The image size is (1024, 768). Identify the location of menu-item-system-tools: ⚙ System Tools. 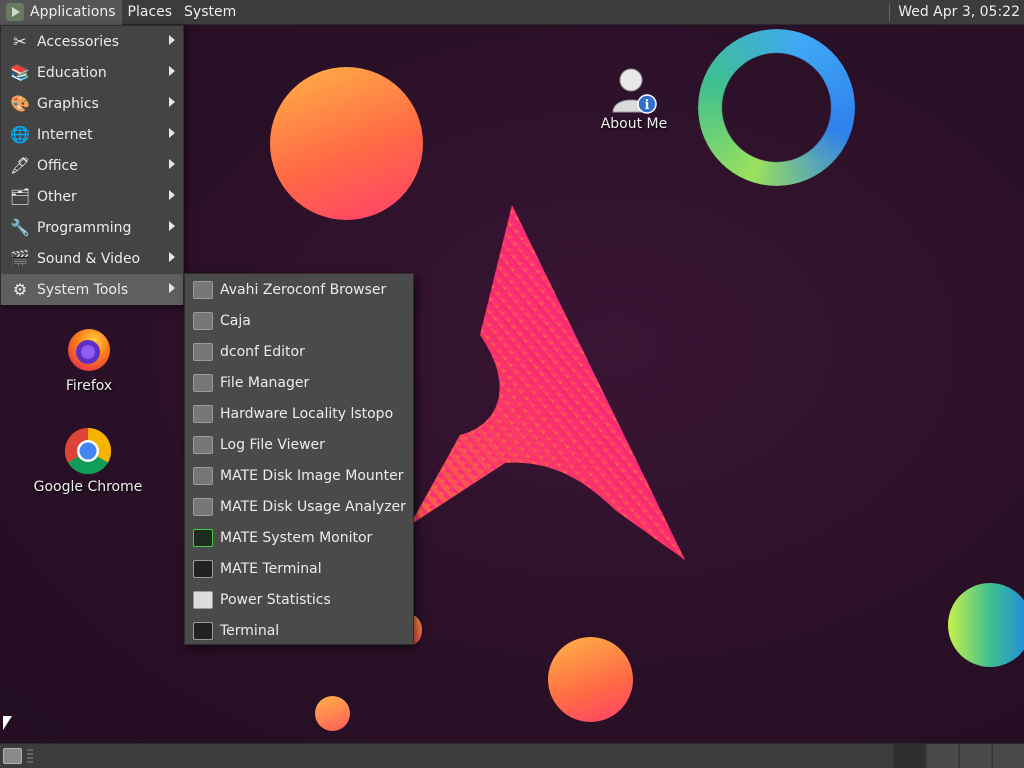
(92, 289).